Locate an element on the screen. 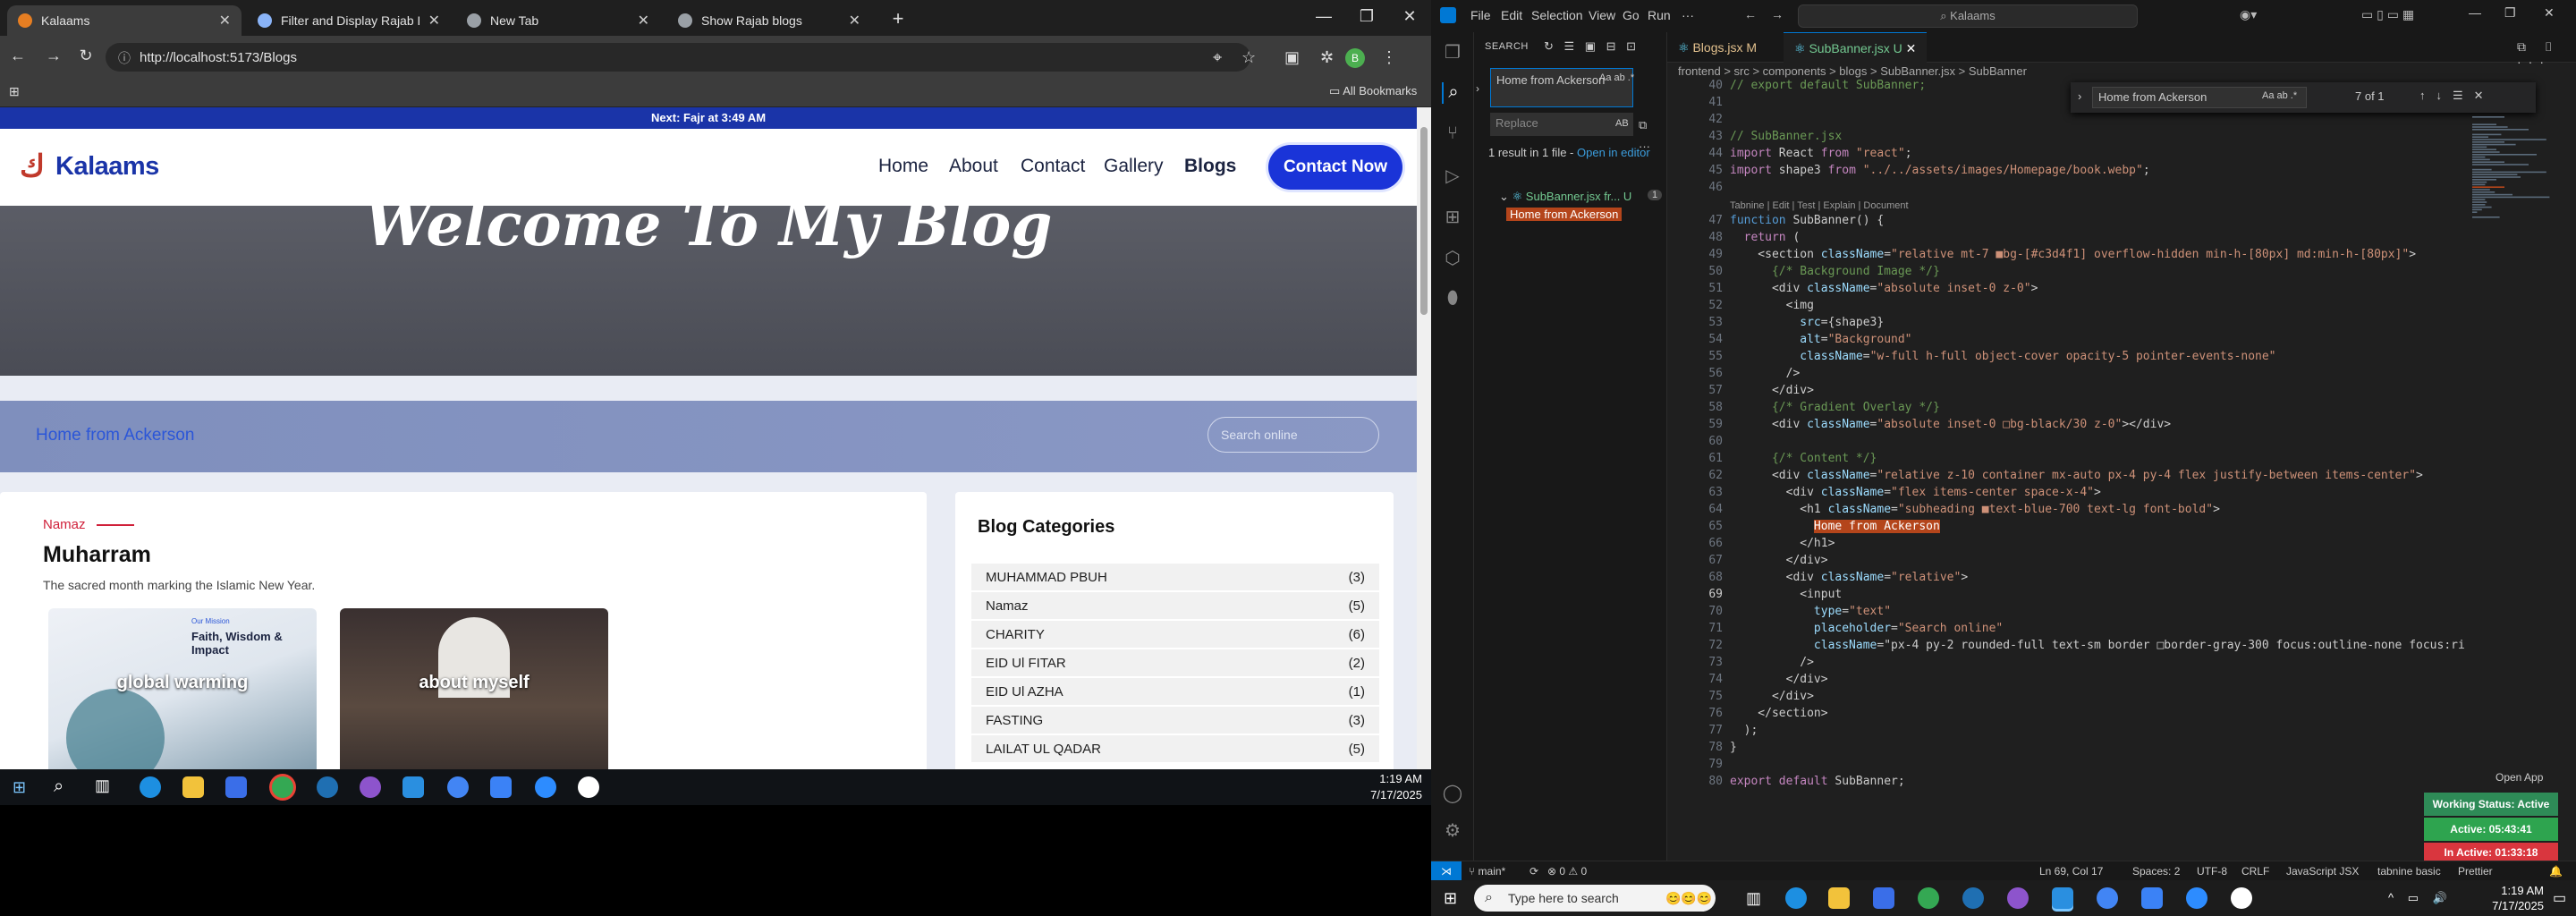 The image size is (2576, 916). nav-blogs: Blogs is located at coordinates (1210, 166).